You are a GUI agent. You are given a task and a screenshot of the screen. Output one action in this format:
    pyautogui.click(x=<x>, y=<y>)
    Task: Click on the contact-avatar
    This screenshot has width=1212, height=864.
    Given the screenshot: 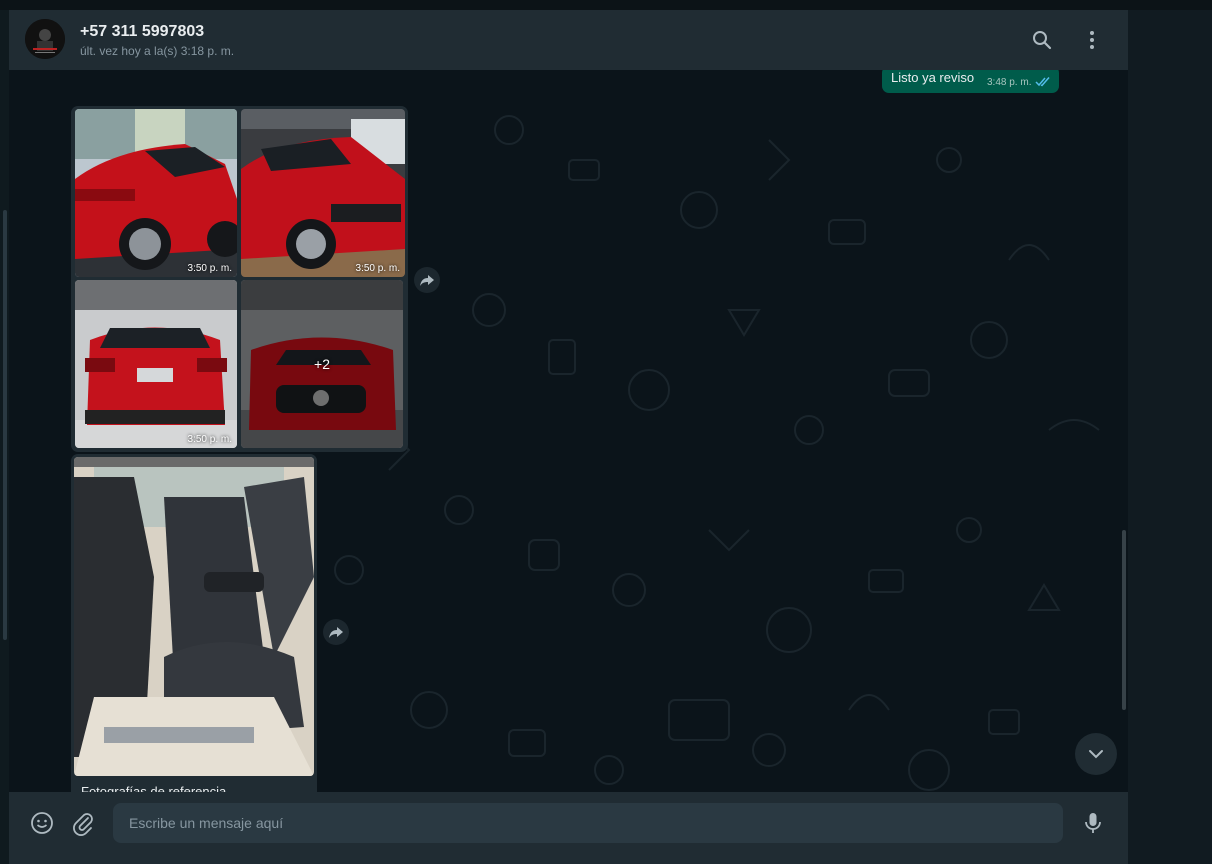 What is the action you would take?
    pyautogui.click(x=45, y=39)
    